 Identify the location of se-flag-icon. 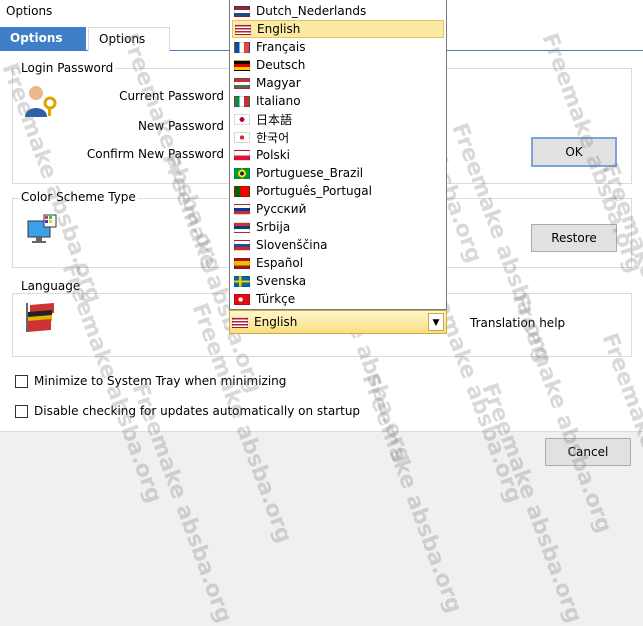
(242, 281).